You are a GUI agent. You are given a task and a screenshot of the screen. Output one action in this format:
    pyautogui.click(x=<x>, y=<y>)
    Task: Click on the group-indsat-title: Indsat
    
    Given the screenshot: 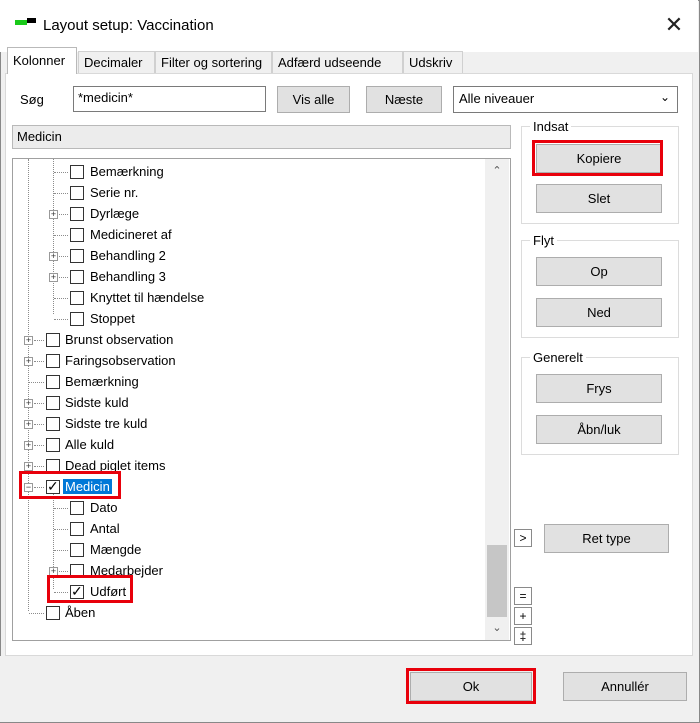 What is the action you would take?
    pyautogui.click(x=551, y=126)
    